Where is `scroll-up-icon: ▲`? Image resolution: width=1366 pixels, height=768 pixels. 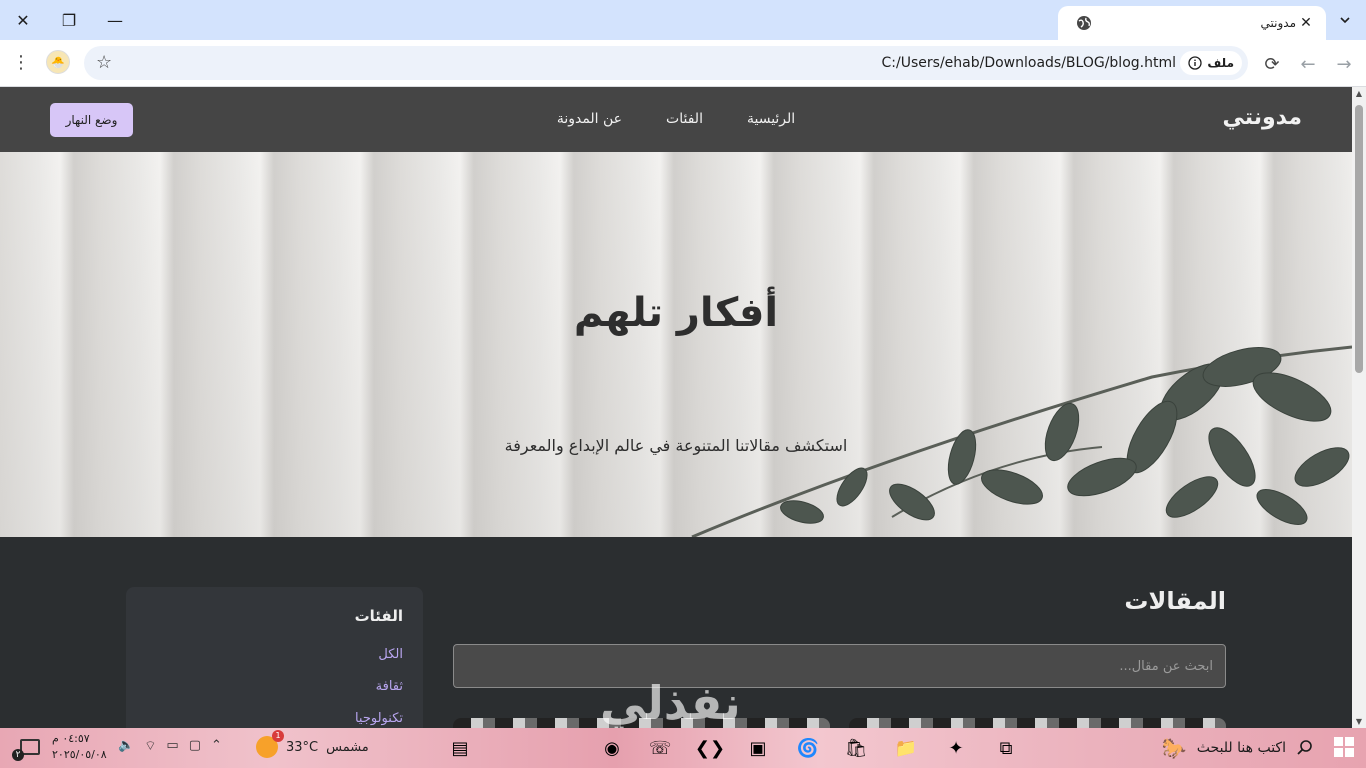
scroll-up-icon: ▲ is located at coordinates (1359, 93).